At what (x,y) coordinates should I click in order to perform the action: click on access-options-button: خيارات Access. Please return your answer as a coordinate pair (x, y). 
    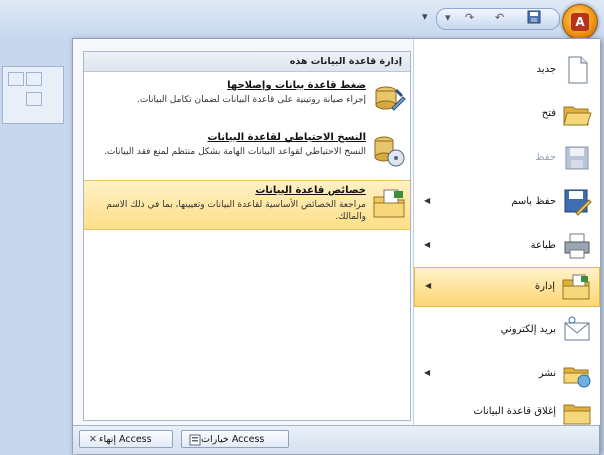
    Looking at the image, I should click on (235, 439).